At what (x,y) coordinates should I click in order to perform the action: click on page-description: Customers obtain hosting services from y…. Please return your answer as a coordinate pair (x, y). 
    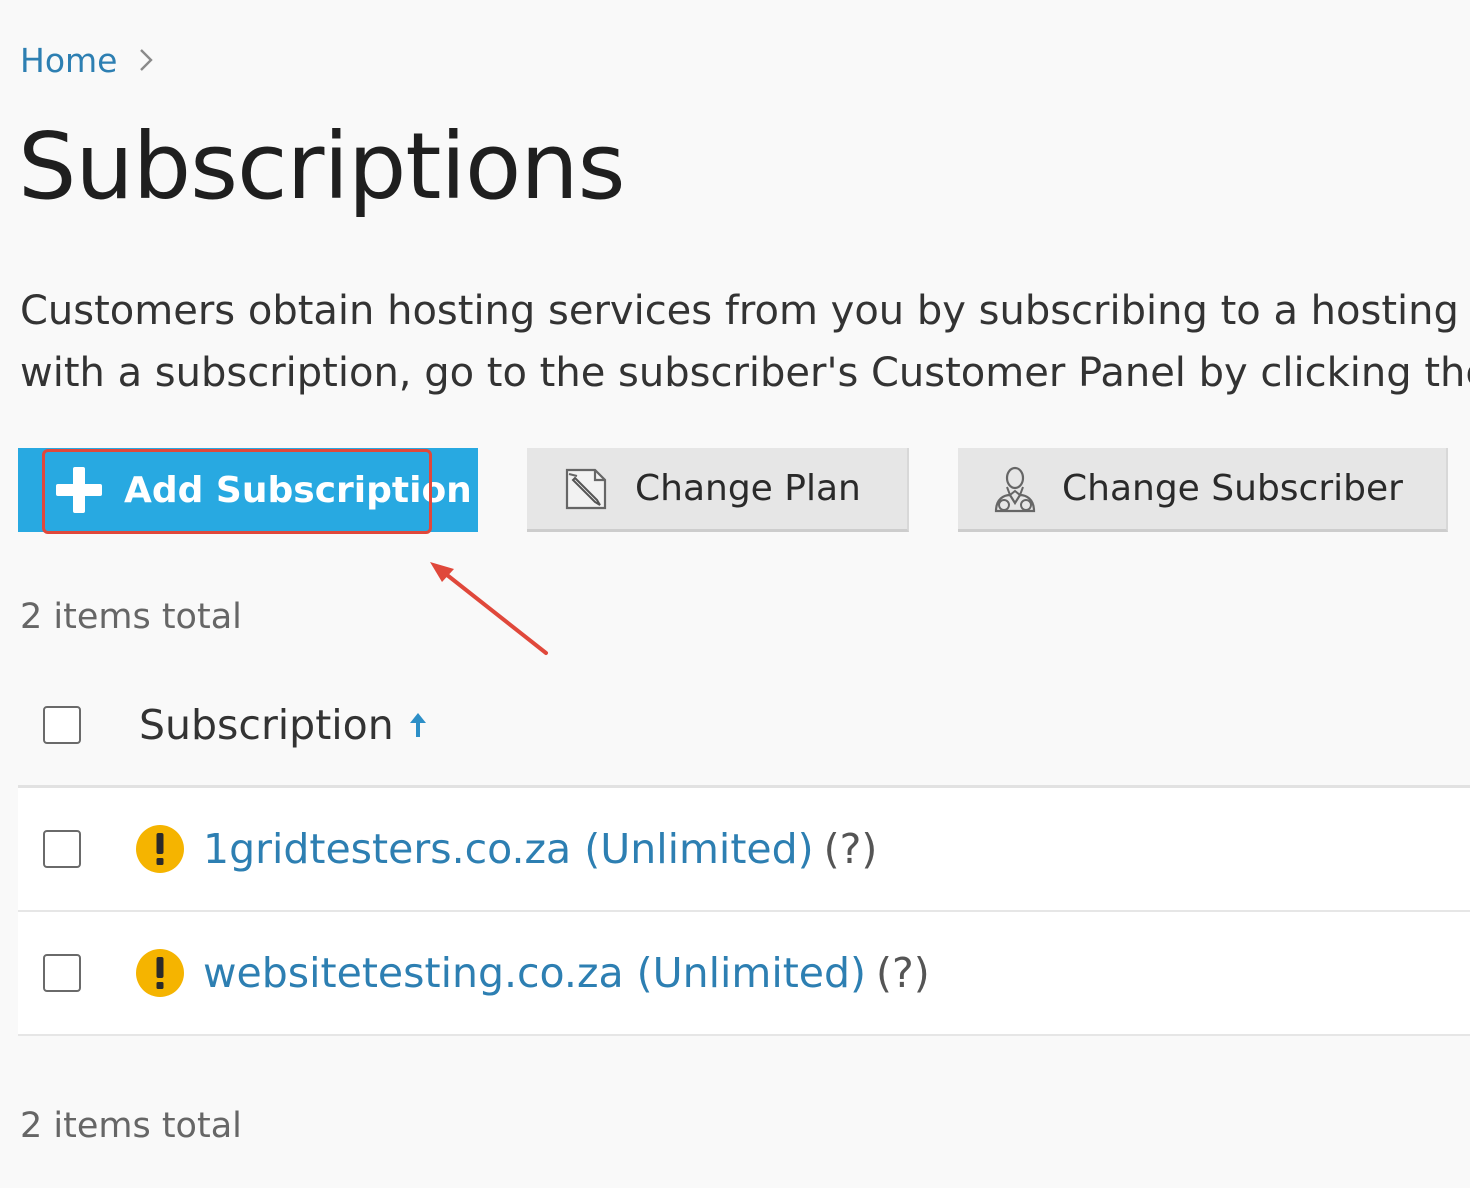
    Looking at the image, I should click on (745, 342).